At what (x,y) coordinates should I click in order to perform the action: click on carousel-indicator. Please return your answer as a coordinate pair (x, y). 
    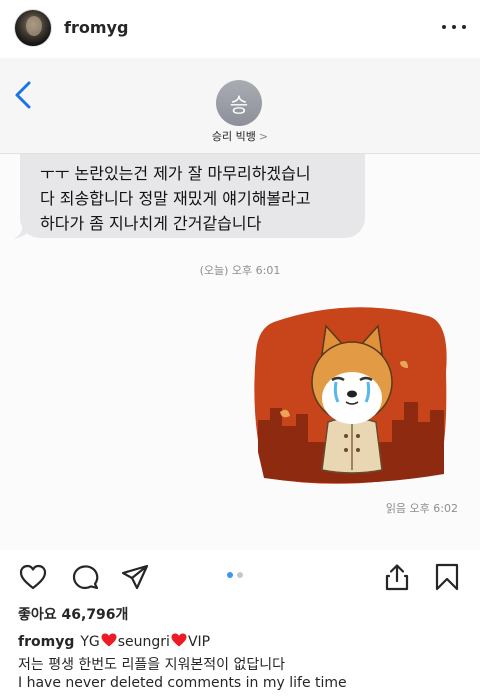
    Looking at the image, I should click on (235, 575).